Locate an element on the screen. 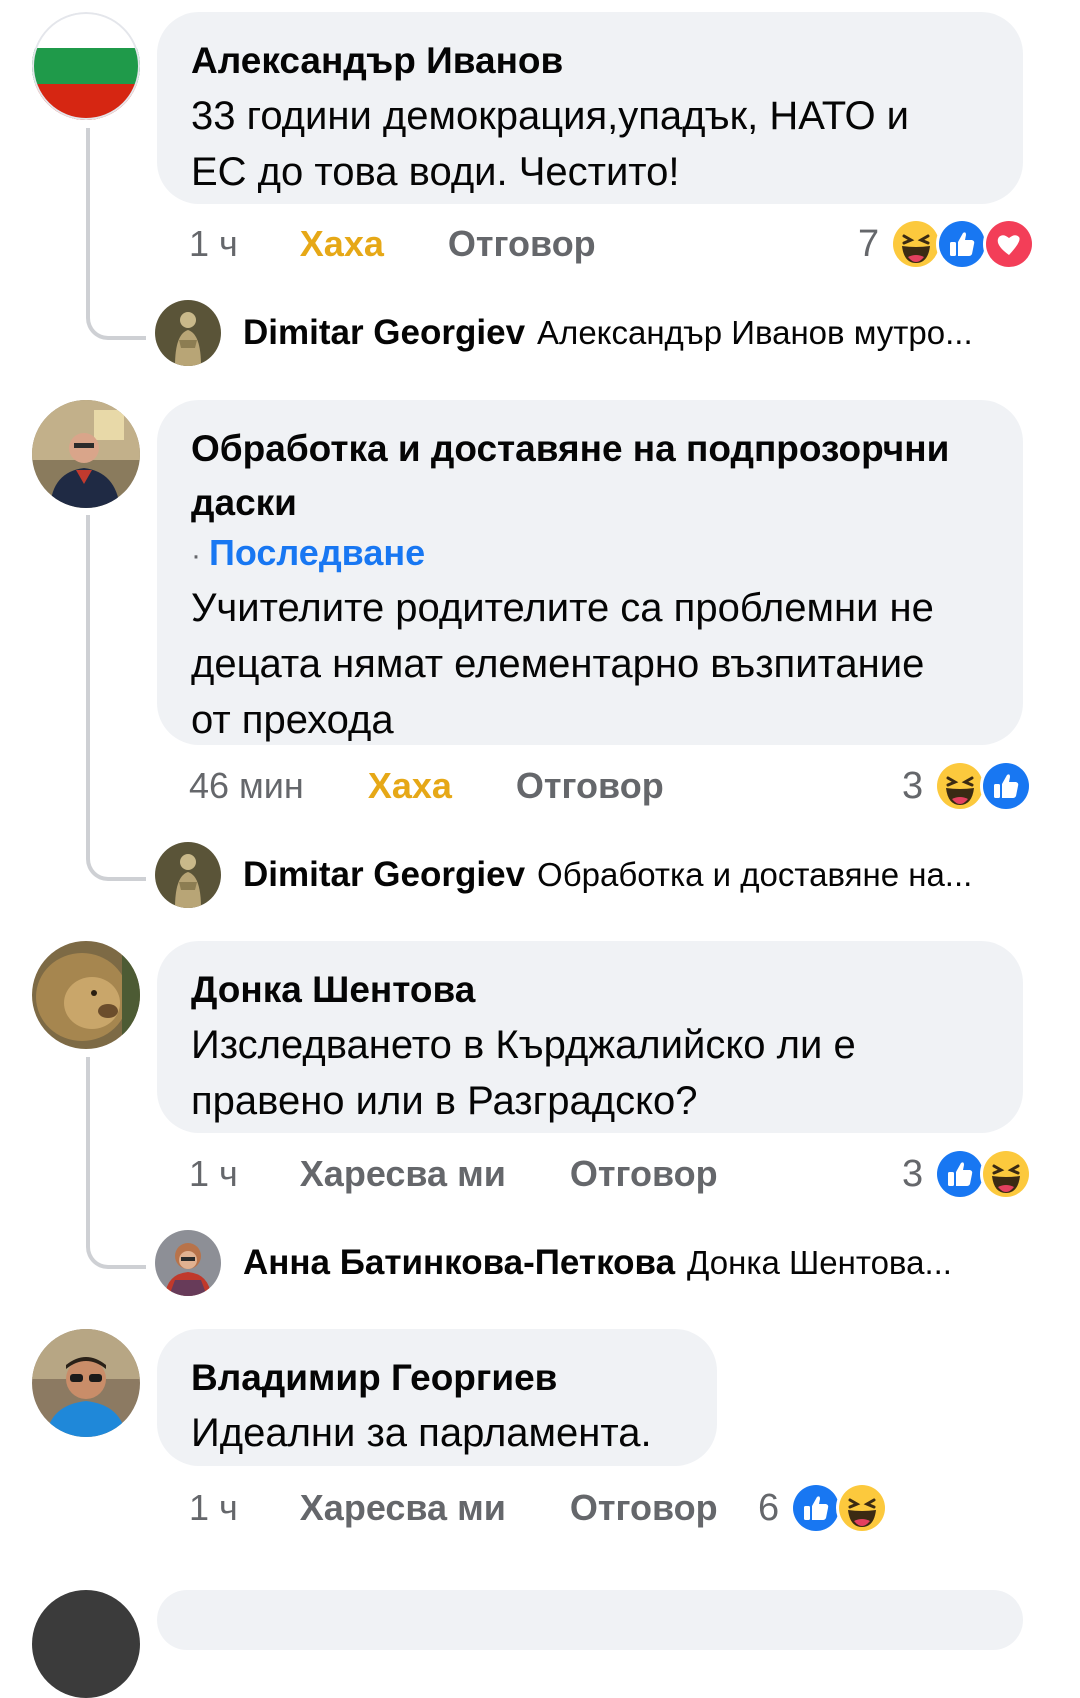  reaction-summary: 7 is located at coordinates (946, 244).